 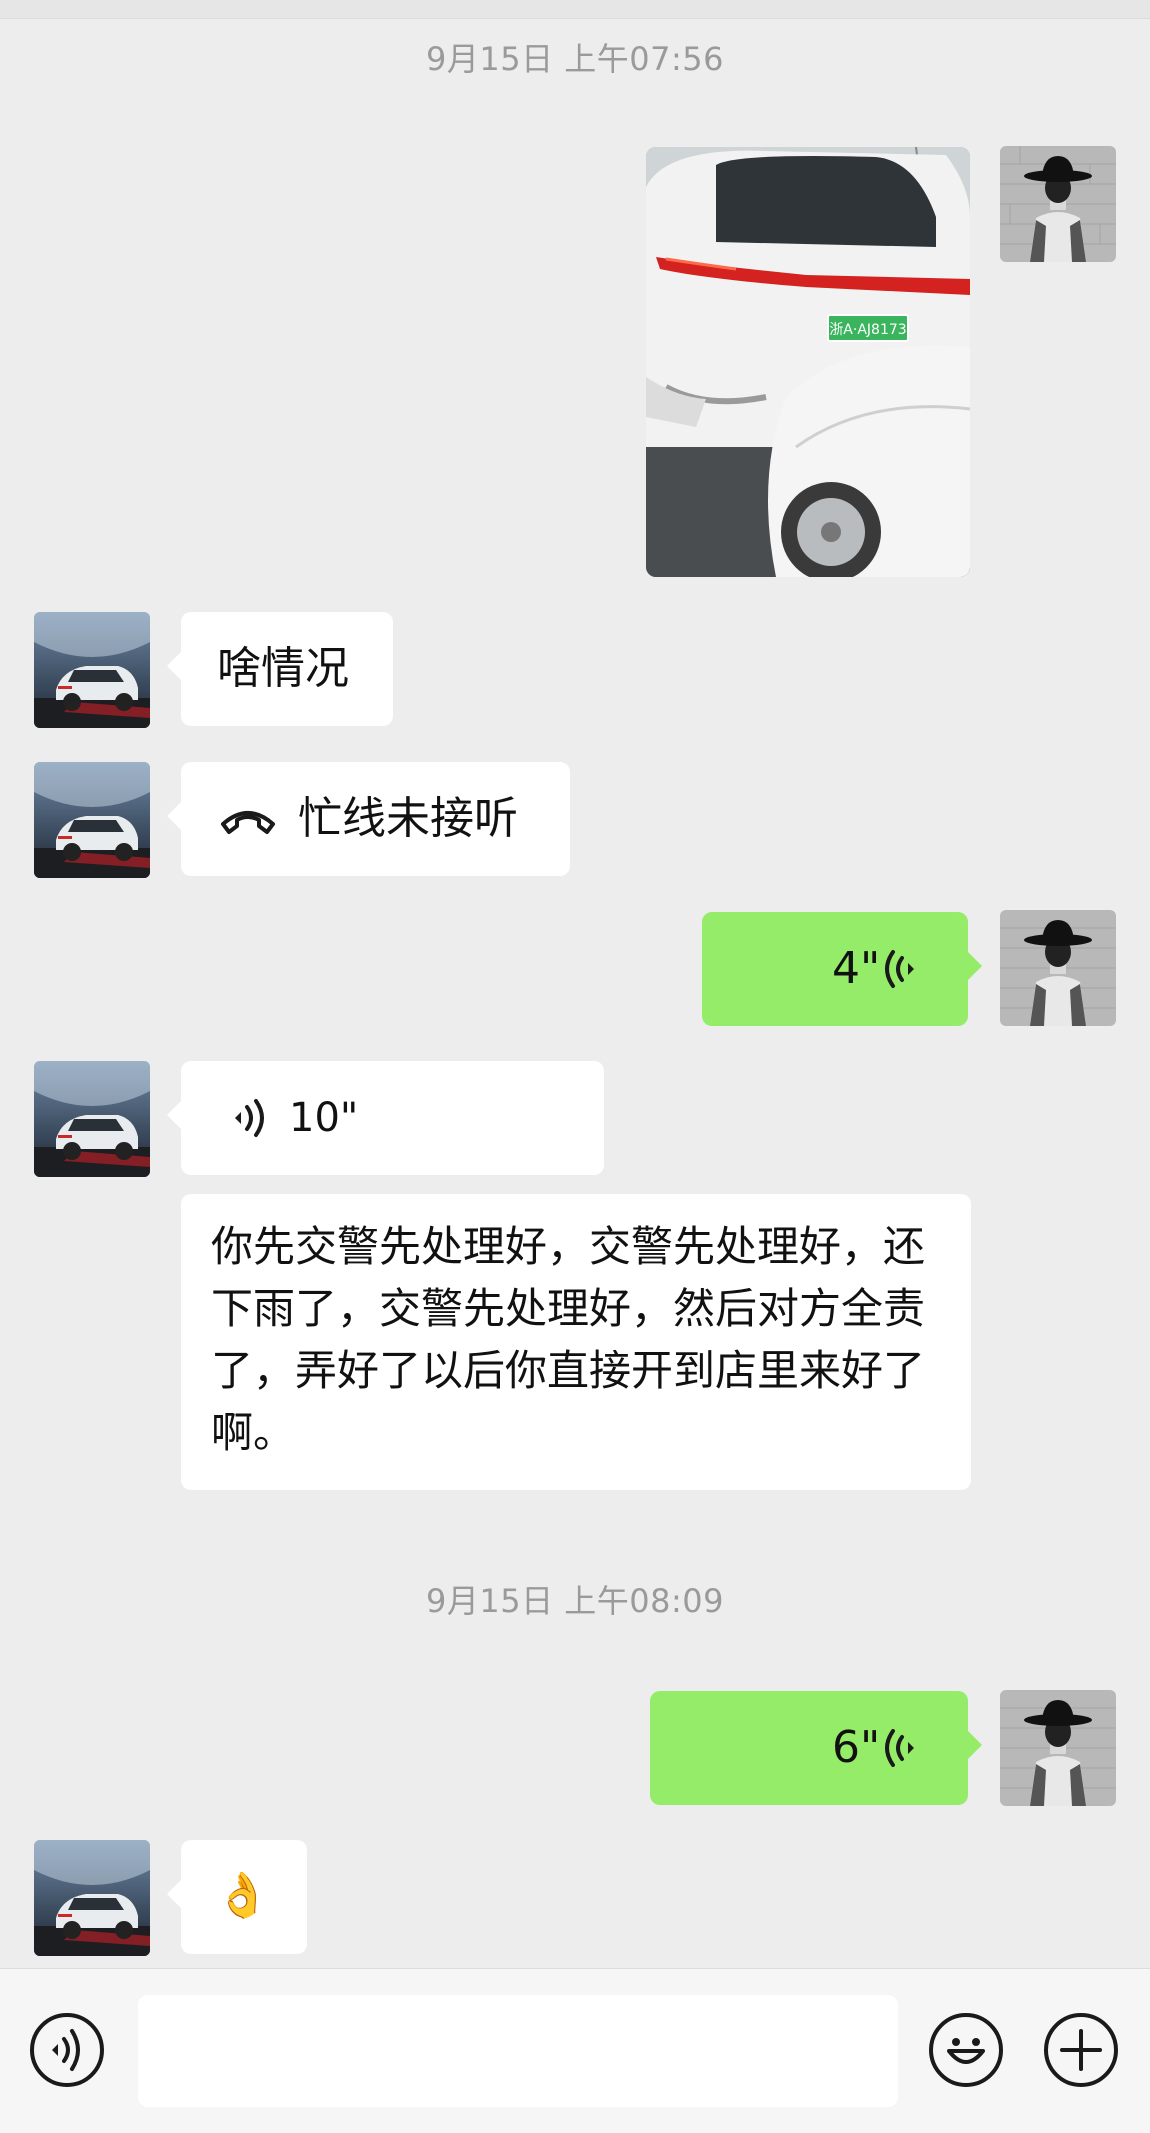 I want to click on missed-call-bubble: 忙线未接听, so click(x=368, y=819).